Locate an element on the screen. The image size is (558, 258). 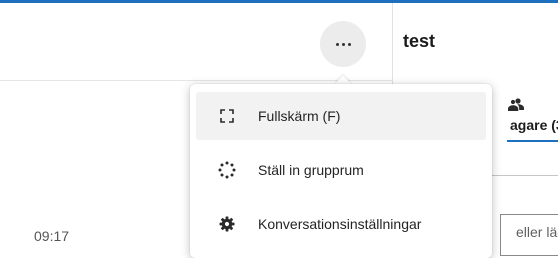
menu-item-group-room: Ställ in grupprum is located at coordinates (341, 170).